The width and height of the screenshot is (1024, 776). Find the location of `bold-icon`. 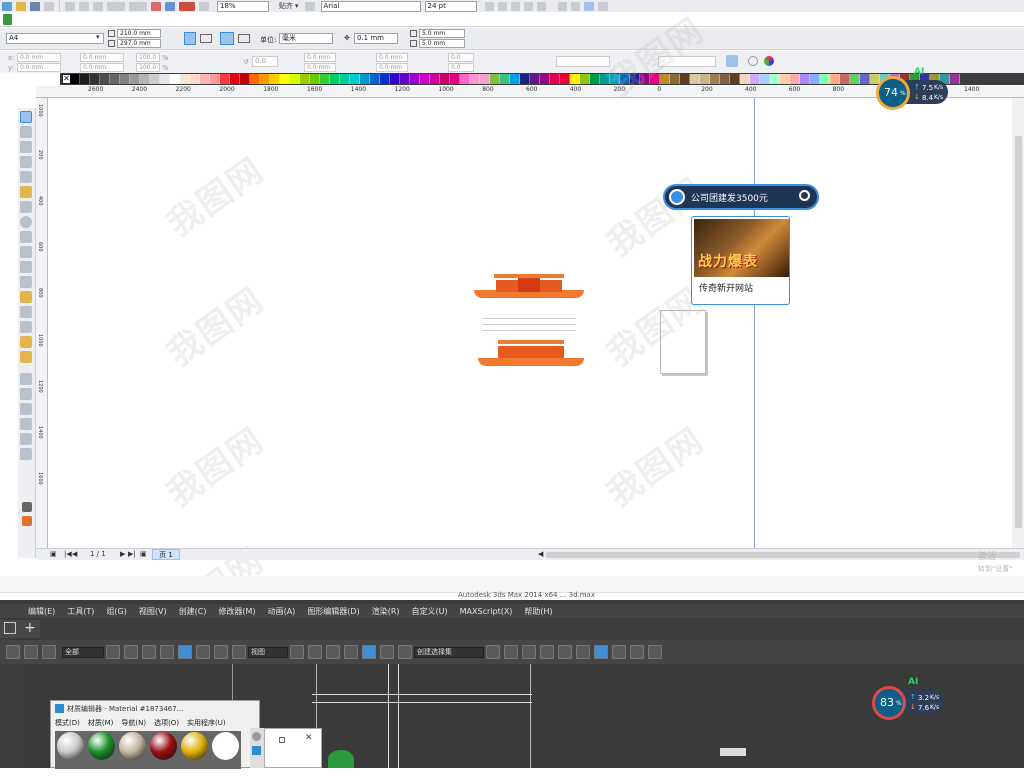

bold-icon is located at coordinates (489, 6).